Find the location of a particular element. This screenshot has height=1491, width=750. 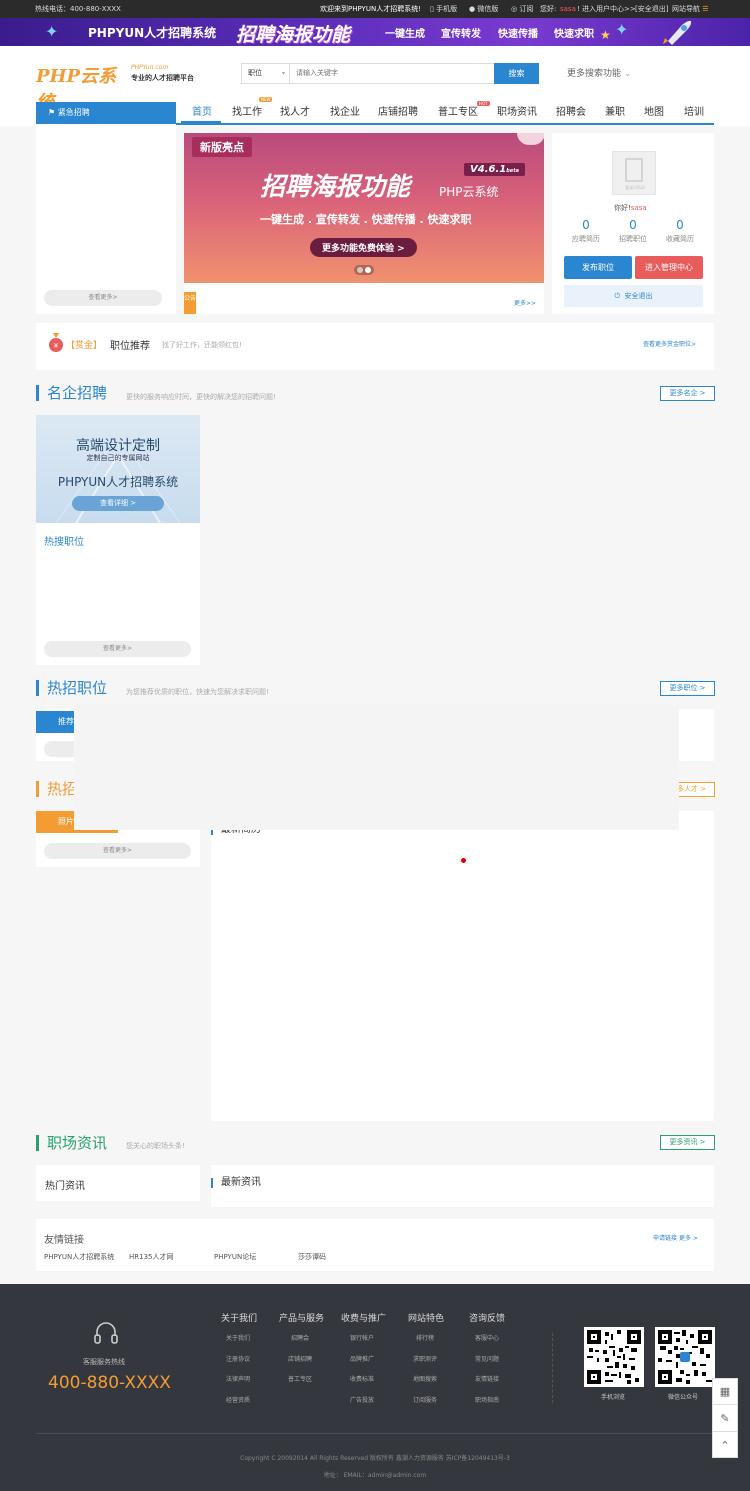

qr-code-icon: ▦ is located at coordinates (725, 1392).